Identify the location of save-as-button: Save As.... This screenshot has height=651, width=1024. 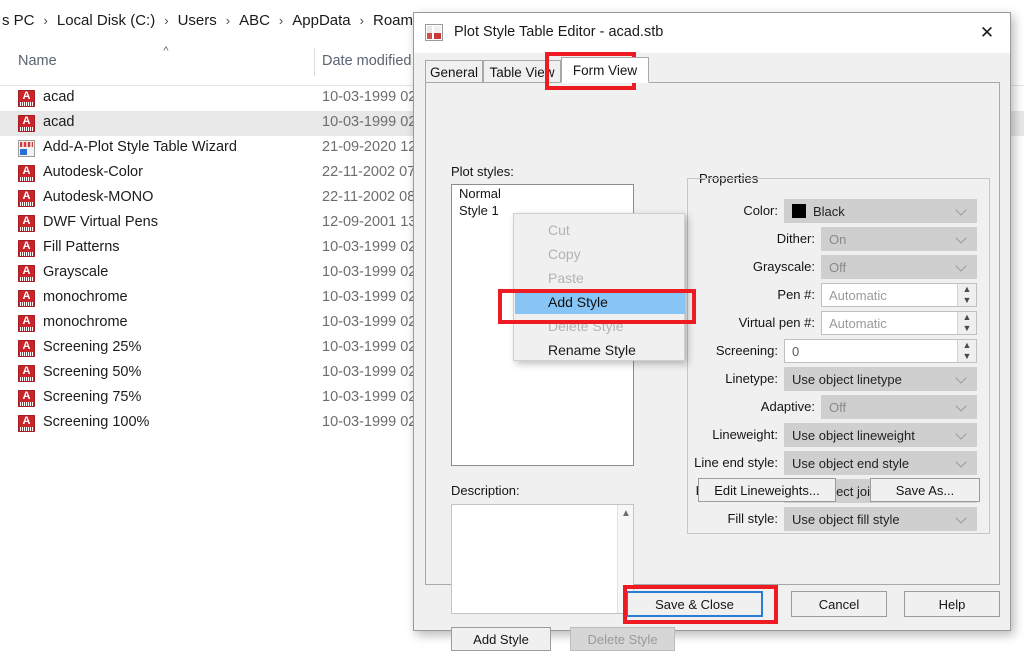
(925, 490).